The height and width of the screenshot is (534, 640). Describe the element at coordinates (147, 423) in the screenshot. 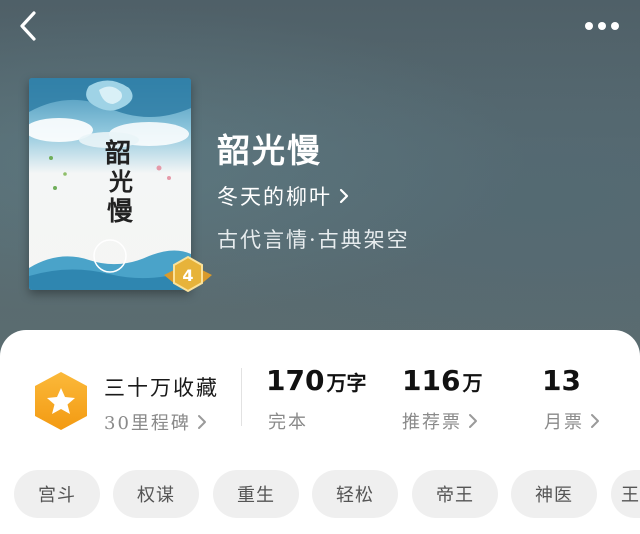

I see `milestone-label: 30里程碑` at that location.